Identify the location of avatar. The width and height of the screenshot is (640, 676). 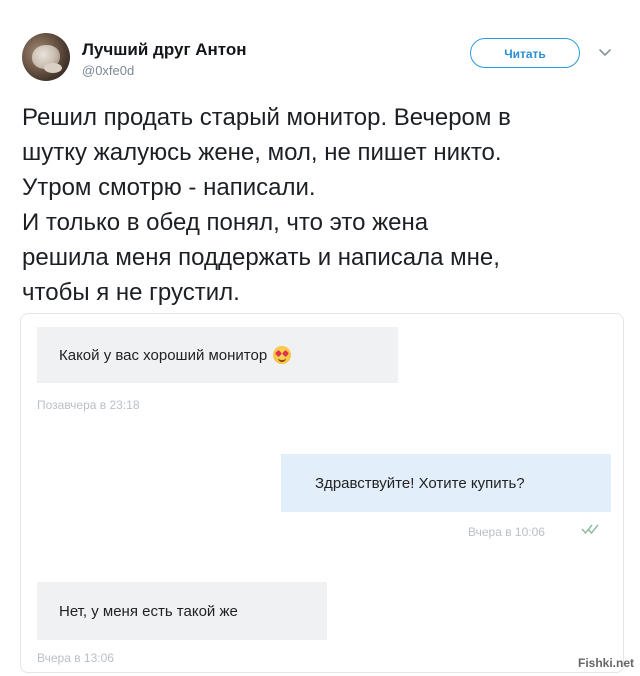
(46, 57).